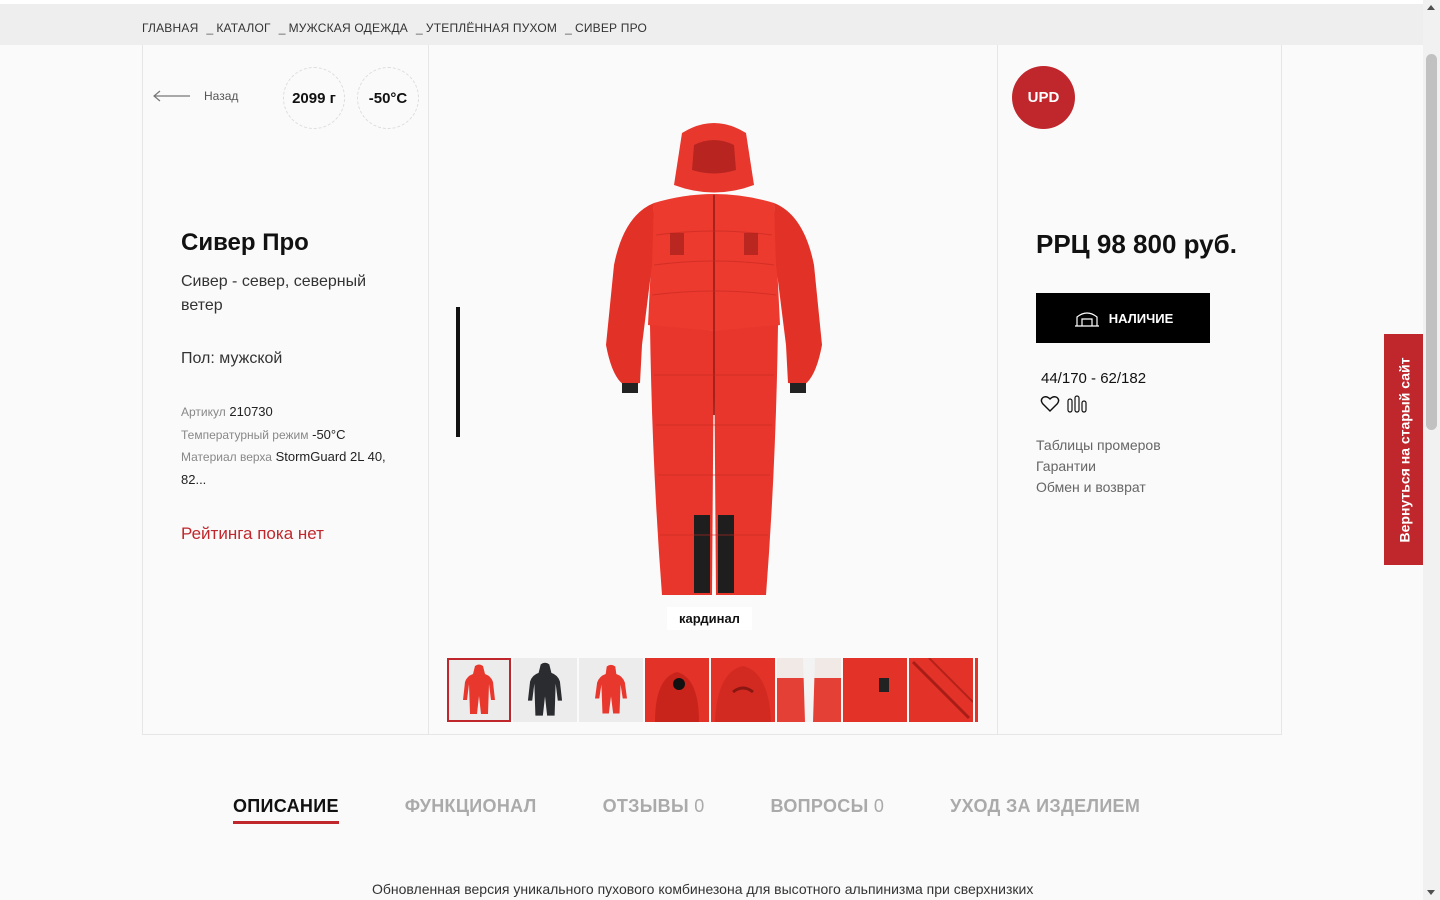 Image resolution: width=1440 pixels, height=900 pixels. I want to click on tab-questions-label: ВОПРОСЫ, so click(819, 806).